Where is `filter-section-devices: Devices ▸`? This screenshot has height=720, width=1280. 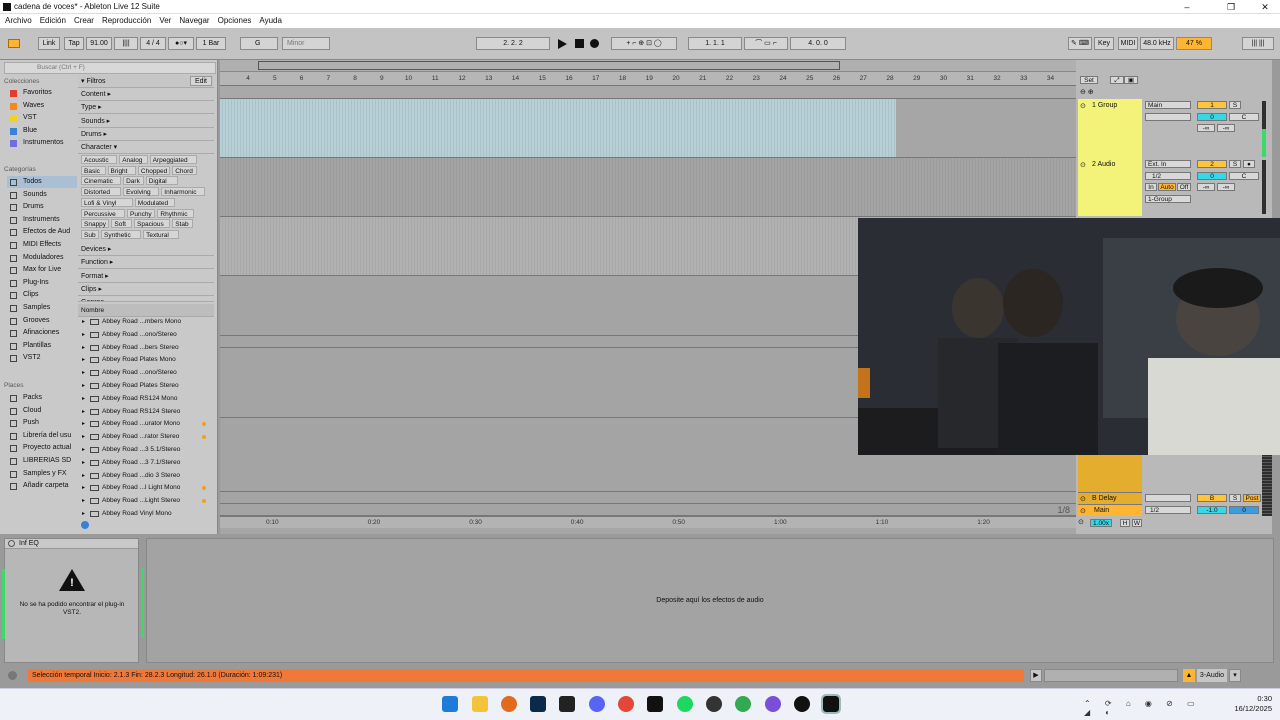 filter-section-devices: Devices ▸ is located at coordinates (146, 249).